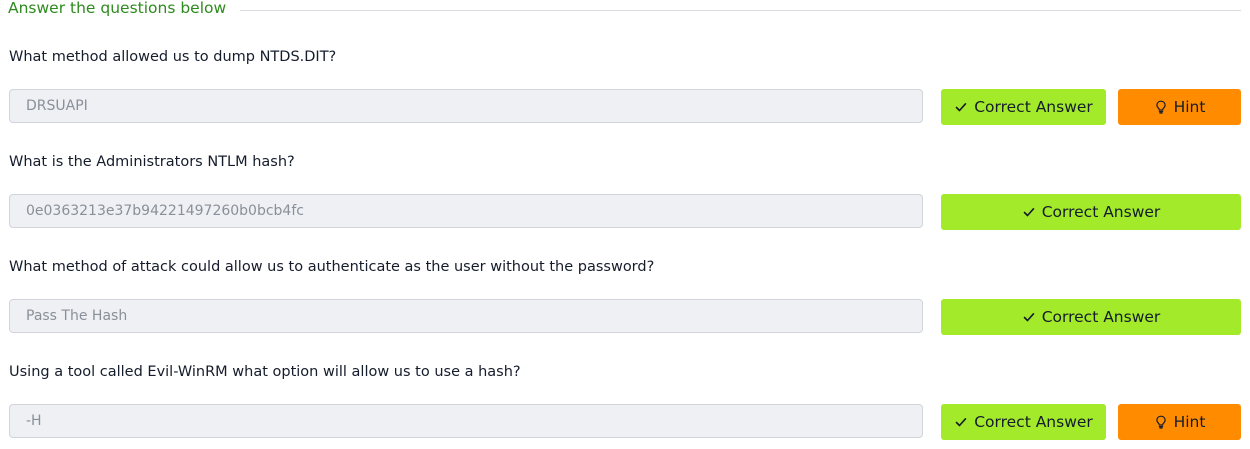  I want to click on answer-field: DRSUAPI, so click(466, 106).